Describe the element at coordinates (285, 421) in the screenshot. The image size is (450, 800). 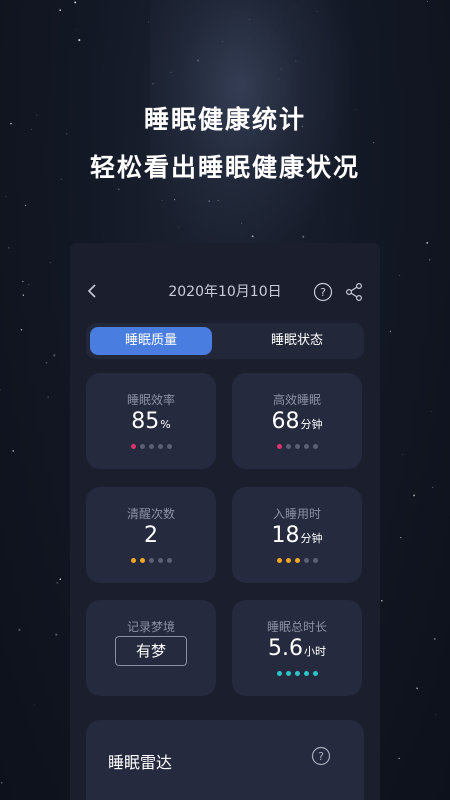
I see `stat-number: 68` at that location.